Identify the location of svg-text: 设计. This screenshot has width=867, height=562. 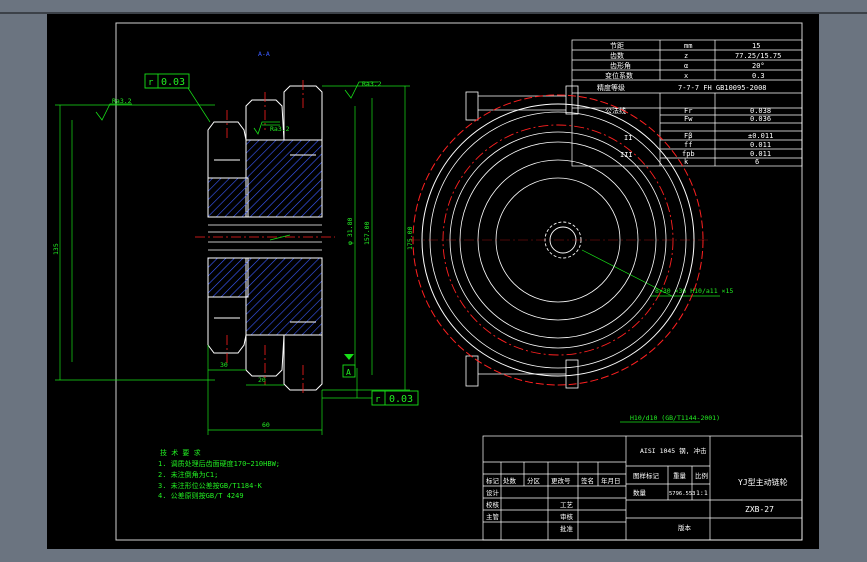
(493, 492).